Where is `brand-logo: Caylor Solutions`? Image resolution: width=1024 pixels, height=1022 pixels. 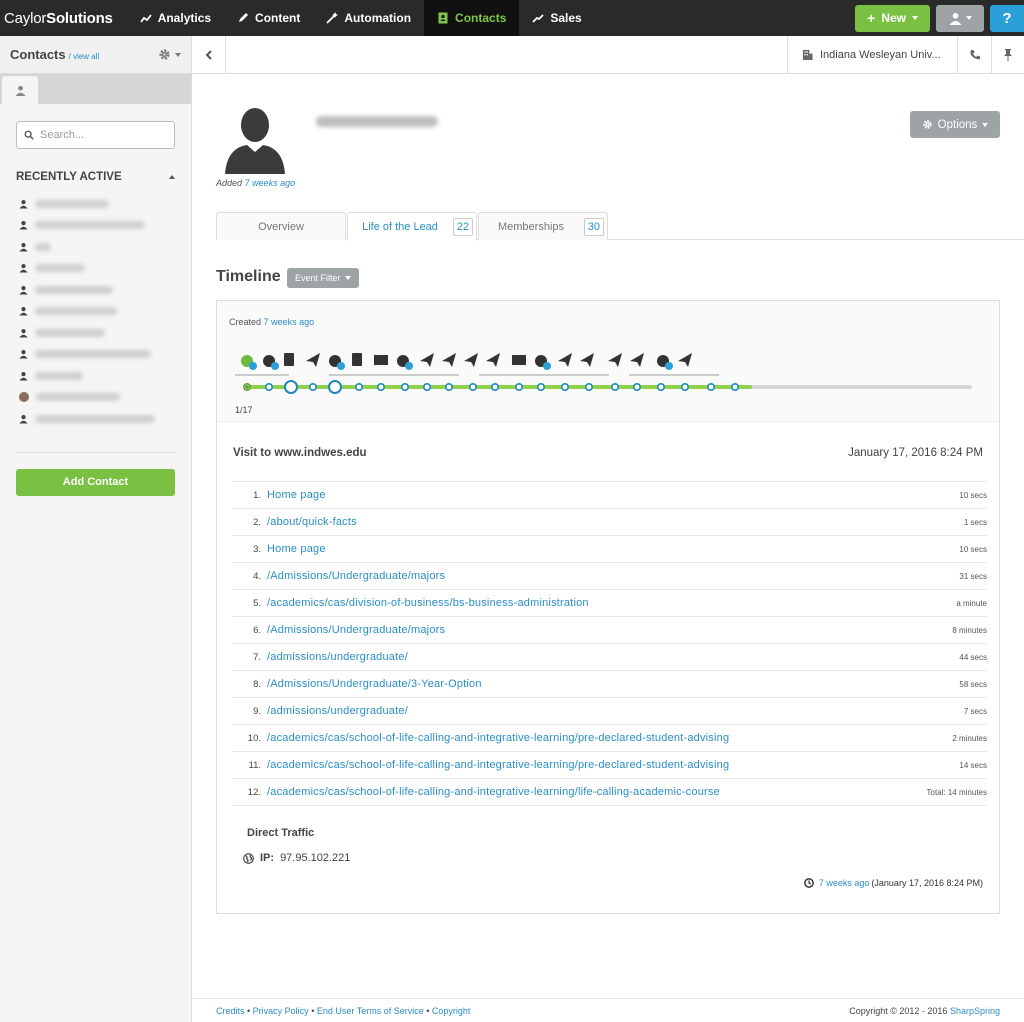 brand-logo: Caylor Solutions is located at coordinates (63, 18).